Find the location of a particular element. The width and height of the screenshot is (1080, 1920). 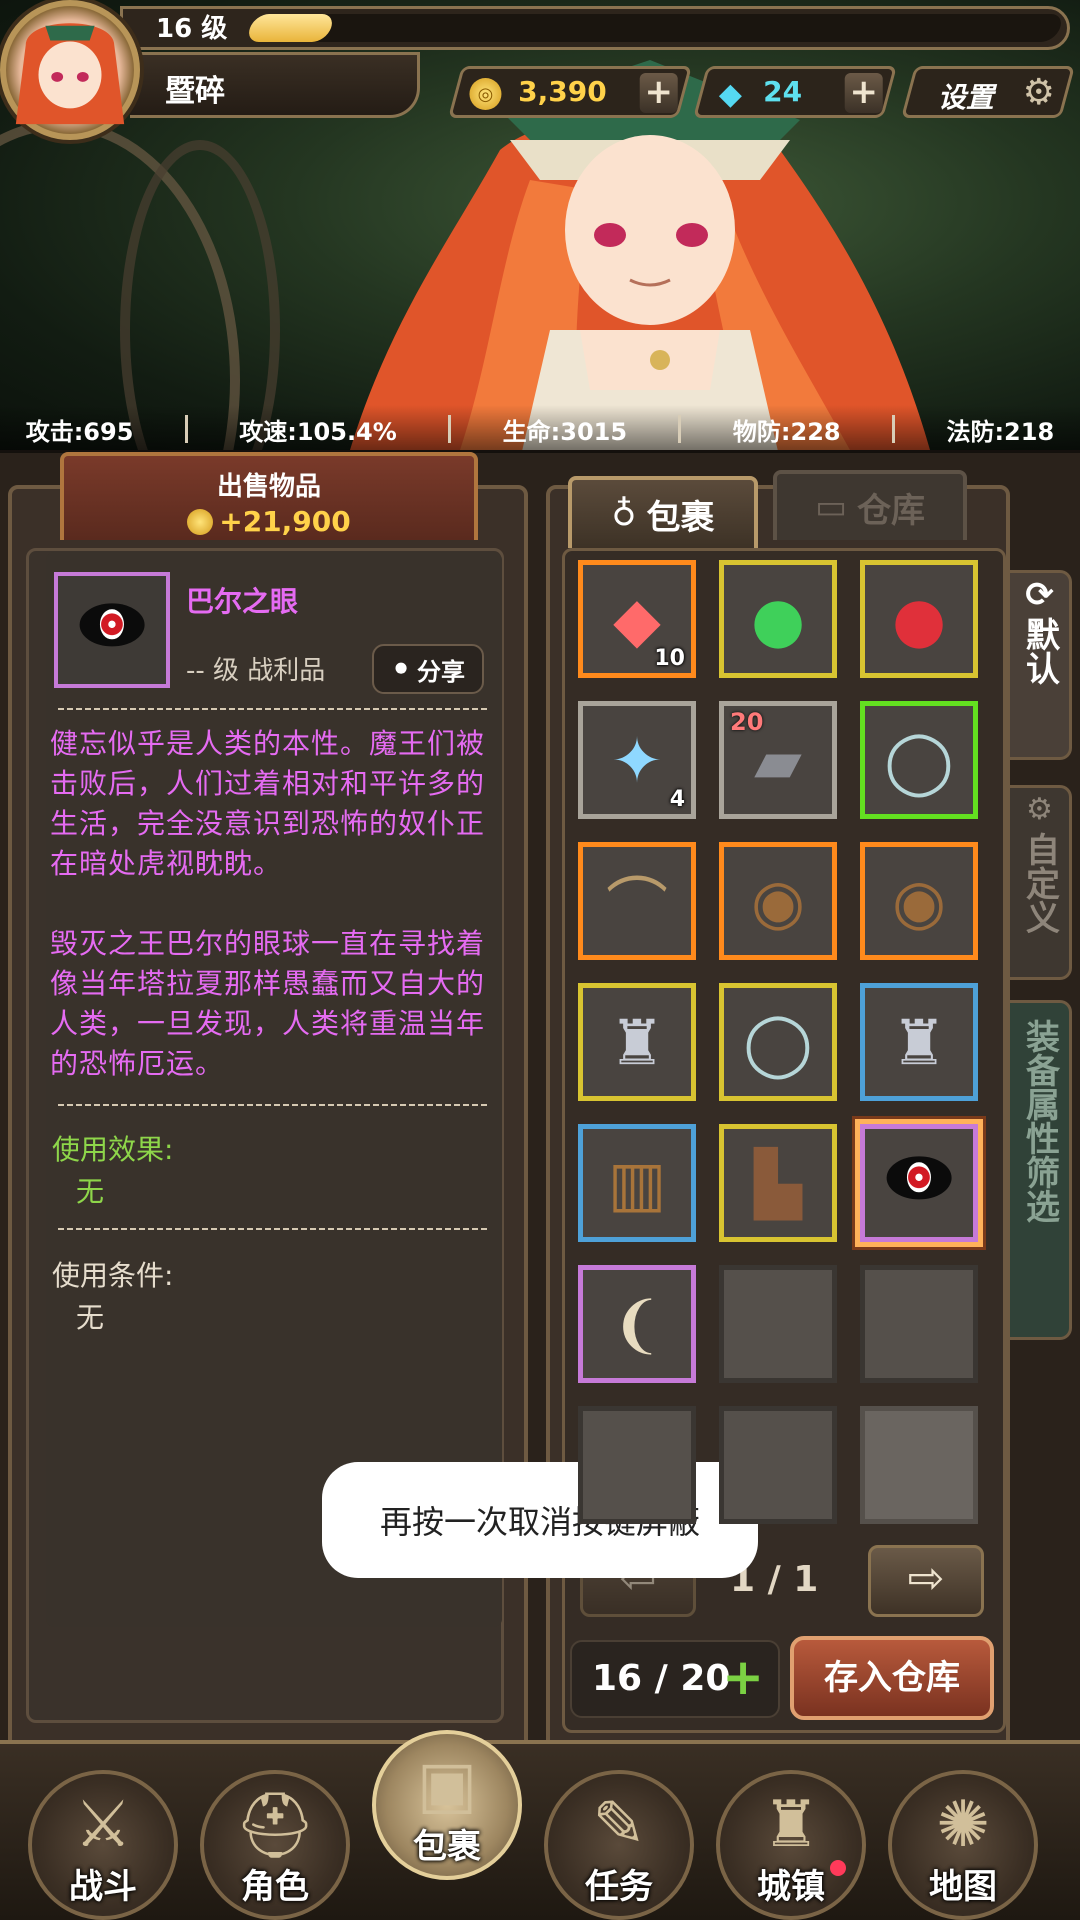

nav-label: 角色 is located at coordinates (275, 1887).